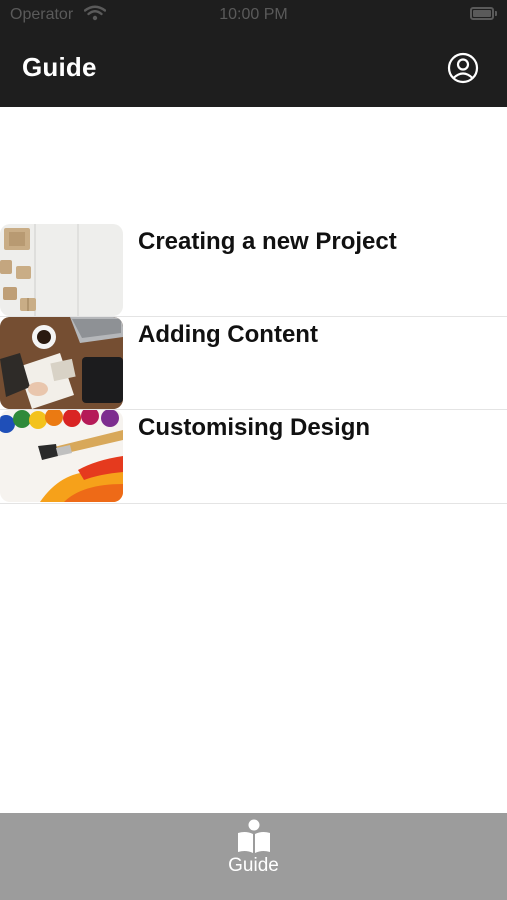 Image resolution: width=507 pixels, height=900 pixels. I want to click on guide-item-customising-design: Customising Design, so click(253, 457).